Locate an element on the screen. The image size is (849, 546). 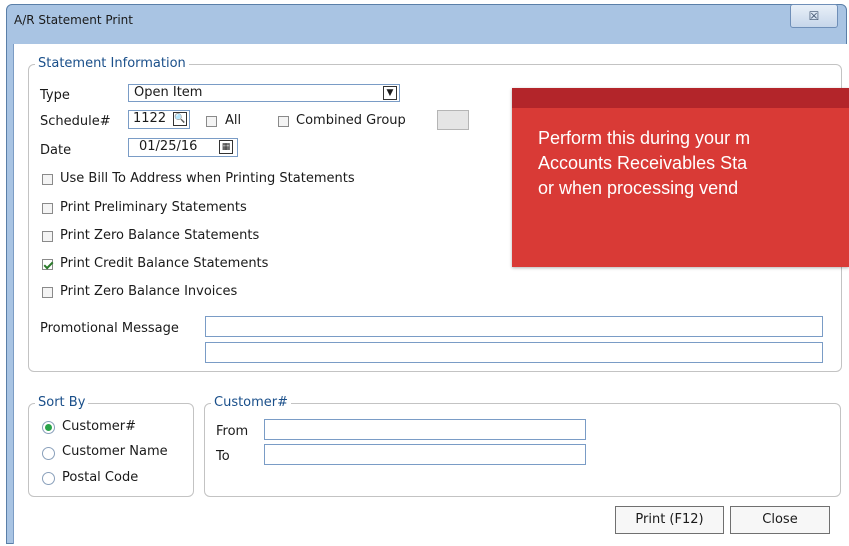
print-credit-balance-checkbox is located at coordinates (47, 264).